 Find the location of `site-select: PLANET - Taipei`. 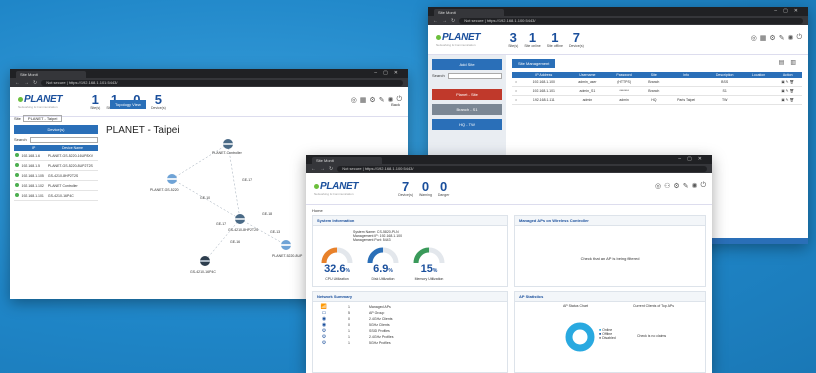

site-select: PLANET - Taipei is located at coordinates (42, 118).